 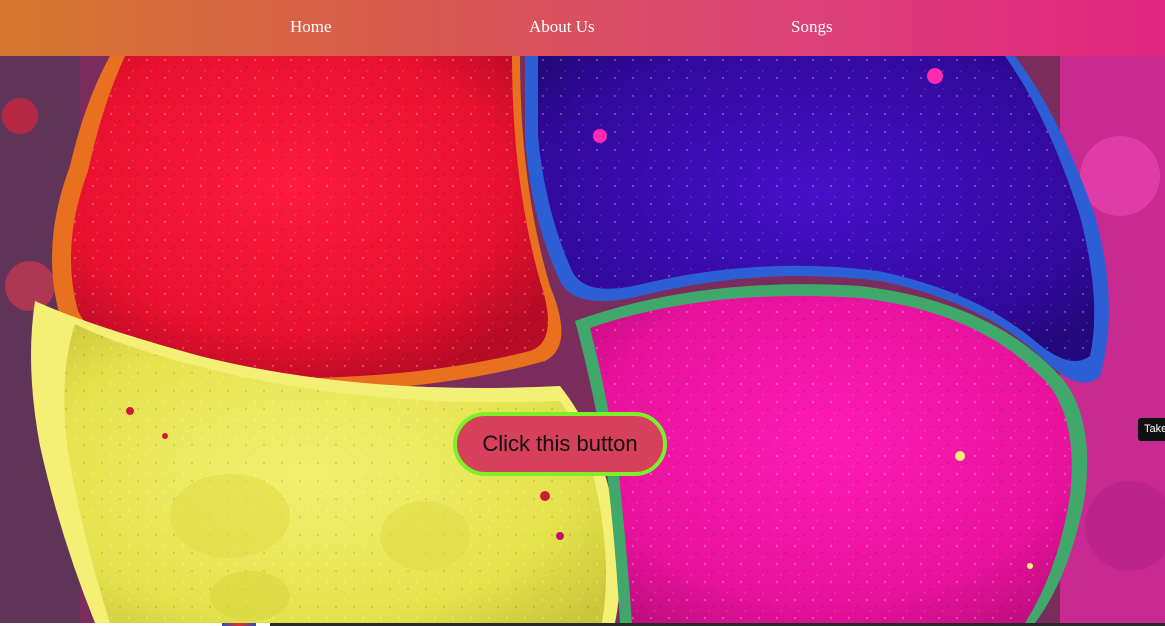 What do you see at coordinates (812, 27) in the screenshot?
I see `nav-link-songs: Songs` at bounding box center [812, 27].